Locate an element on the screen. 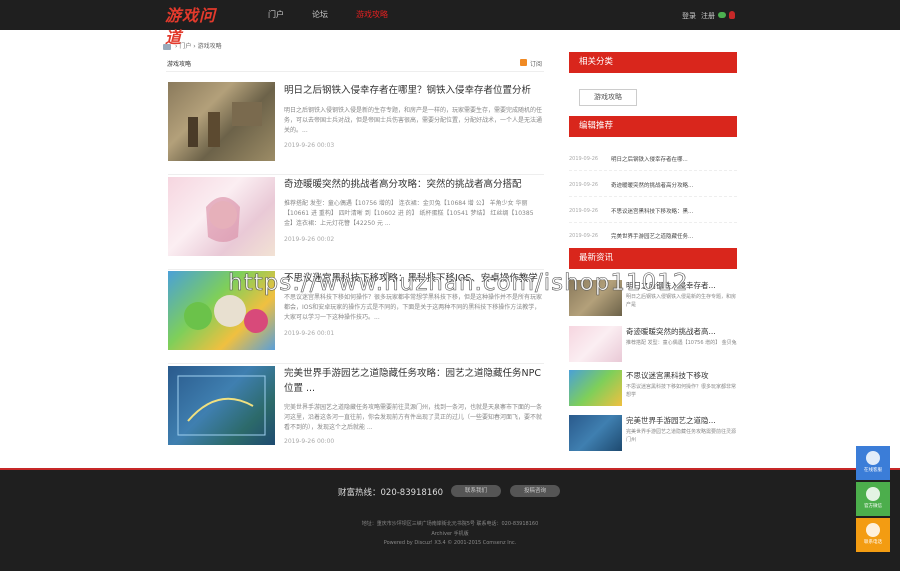 The image size is (900, 571). article-date: 2019-9-26 00:01 is located at coordinates (309, 333).